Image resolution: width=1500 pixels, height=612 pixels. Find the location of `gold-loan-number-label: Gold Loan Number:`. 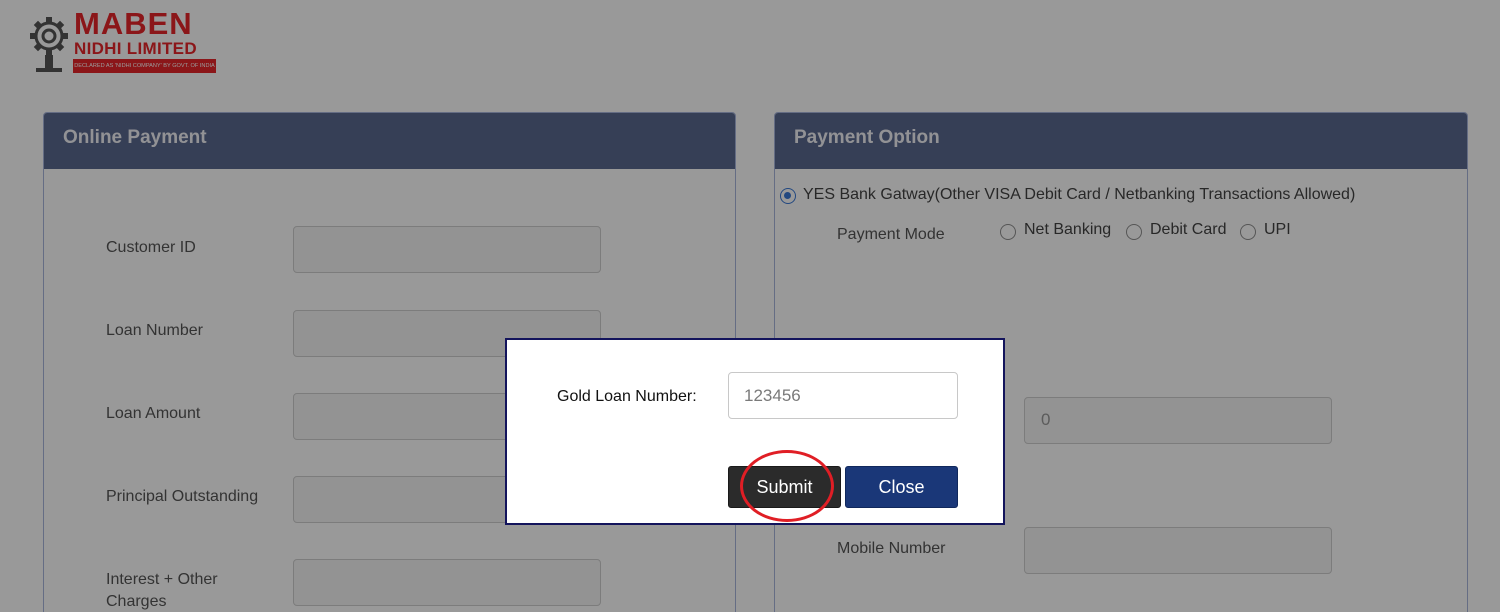

gold-loan-number-label: Gold Loan Number: is located at coordinates (627, 396).